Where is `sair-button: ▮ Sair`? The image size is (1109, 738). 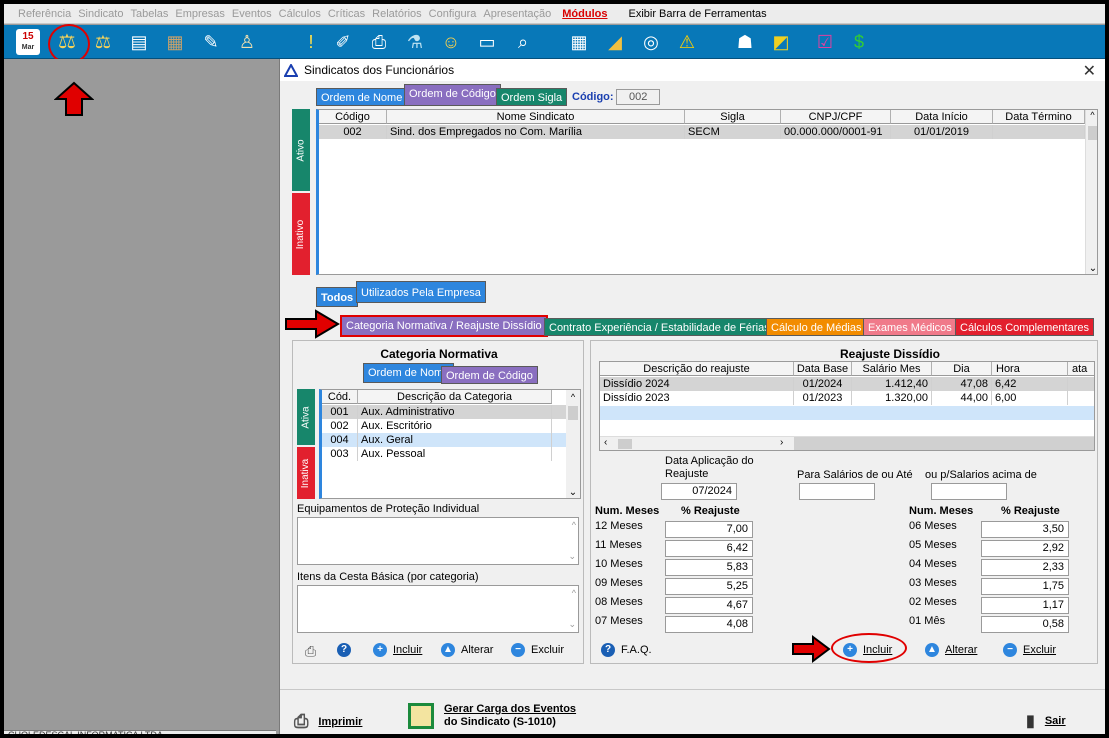
sair-button: ▮ Sair is located at coordinates (1046, 721).